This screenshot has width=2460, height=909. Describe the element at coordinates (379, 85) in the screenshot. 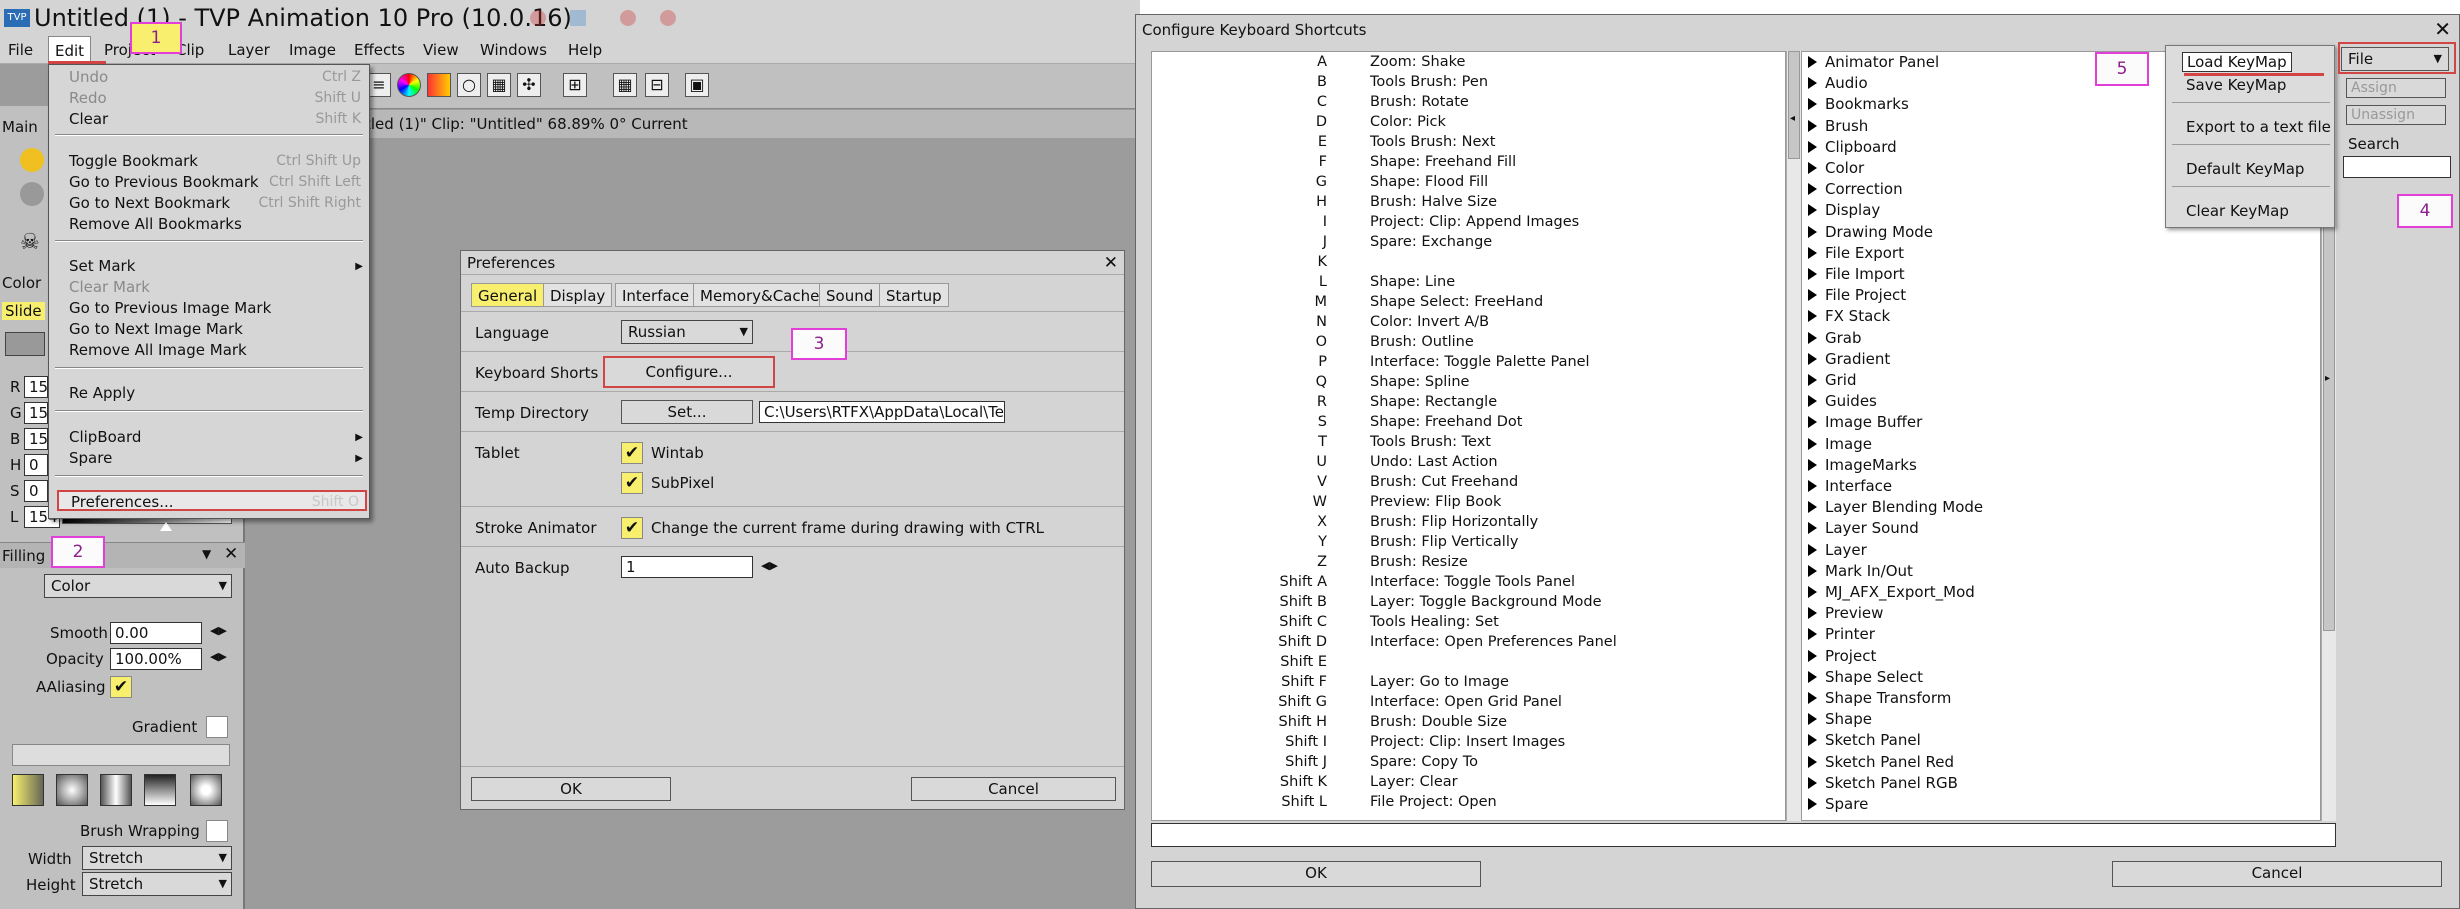

I see `layers-icon: ≡` at that location.